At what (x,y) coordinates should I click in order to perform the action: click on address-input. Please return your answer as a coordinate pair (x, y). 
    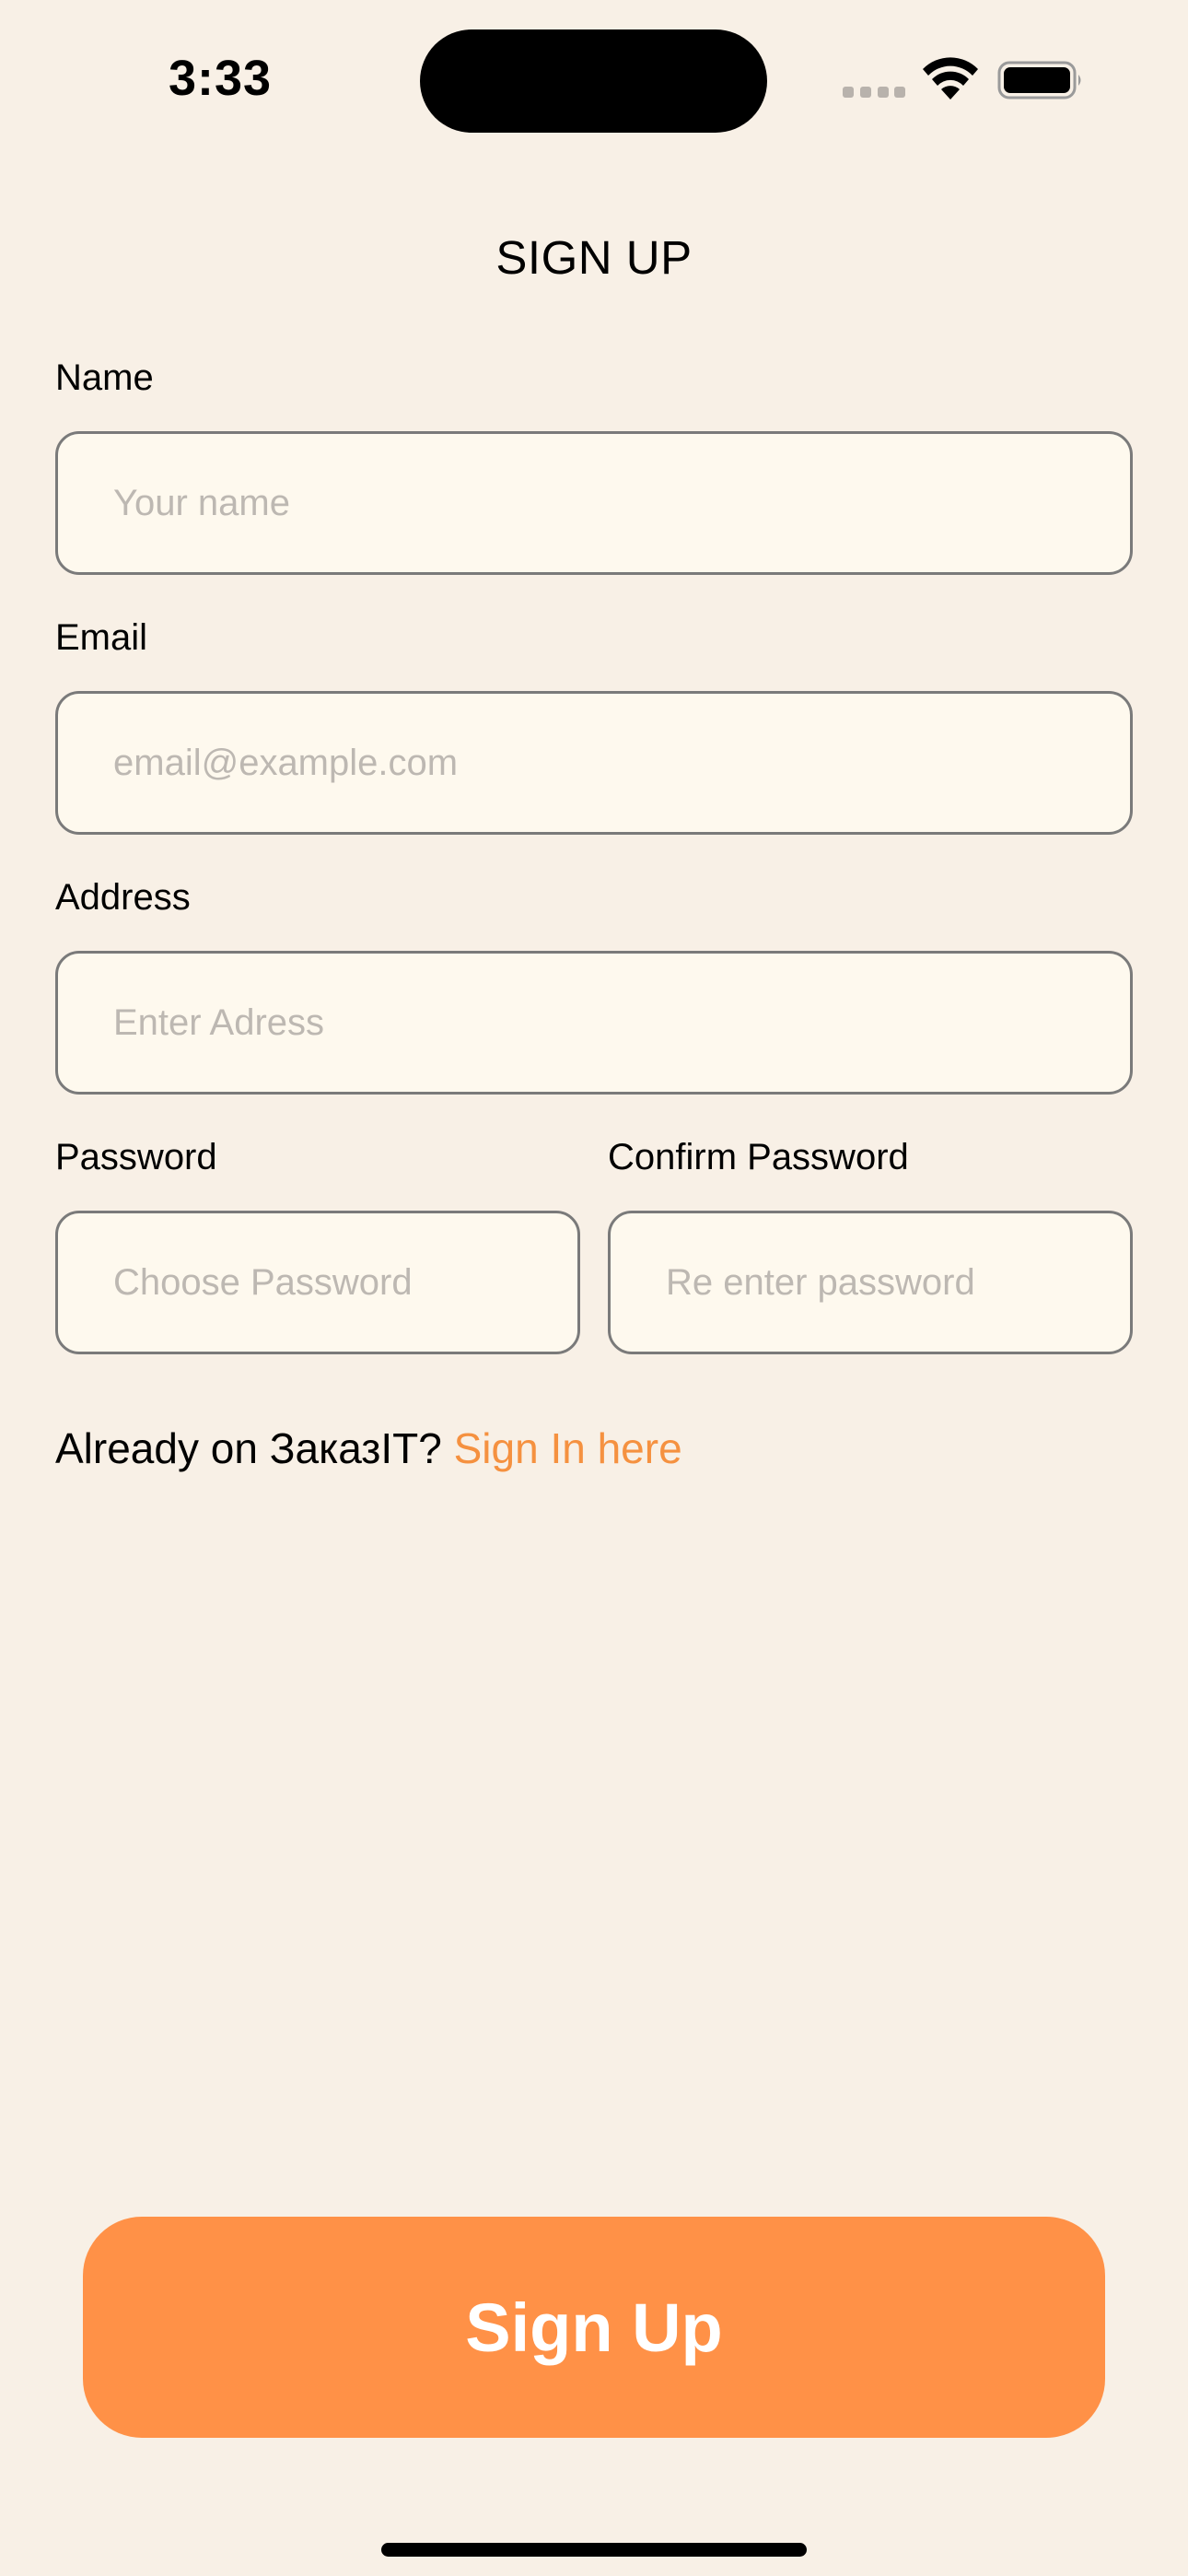
    Looking at the image, I should click on (594, 1023).